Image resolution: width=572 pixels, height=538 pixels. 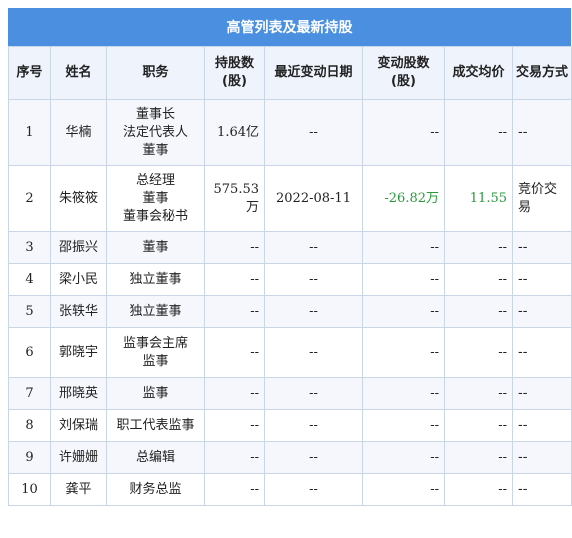 I want to click on executive-name: 龚平, so click(x=78, y=489).